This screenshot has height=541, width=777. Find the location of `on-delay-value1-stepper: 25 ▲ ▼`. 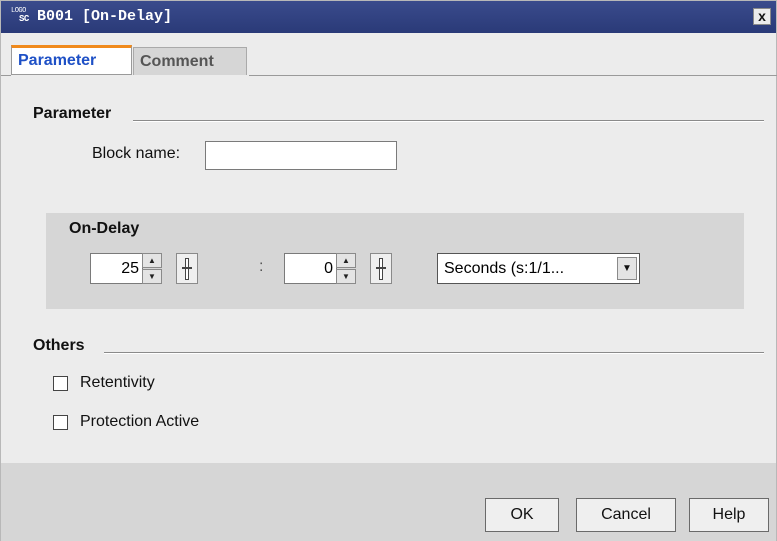

on-delay-value1-stepper: 25 ▲ ▼ is located at coordinates (130, 268).